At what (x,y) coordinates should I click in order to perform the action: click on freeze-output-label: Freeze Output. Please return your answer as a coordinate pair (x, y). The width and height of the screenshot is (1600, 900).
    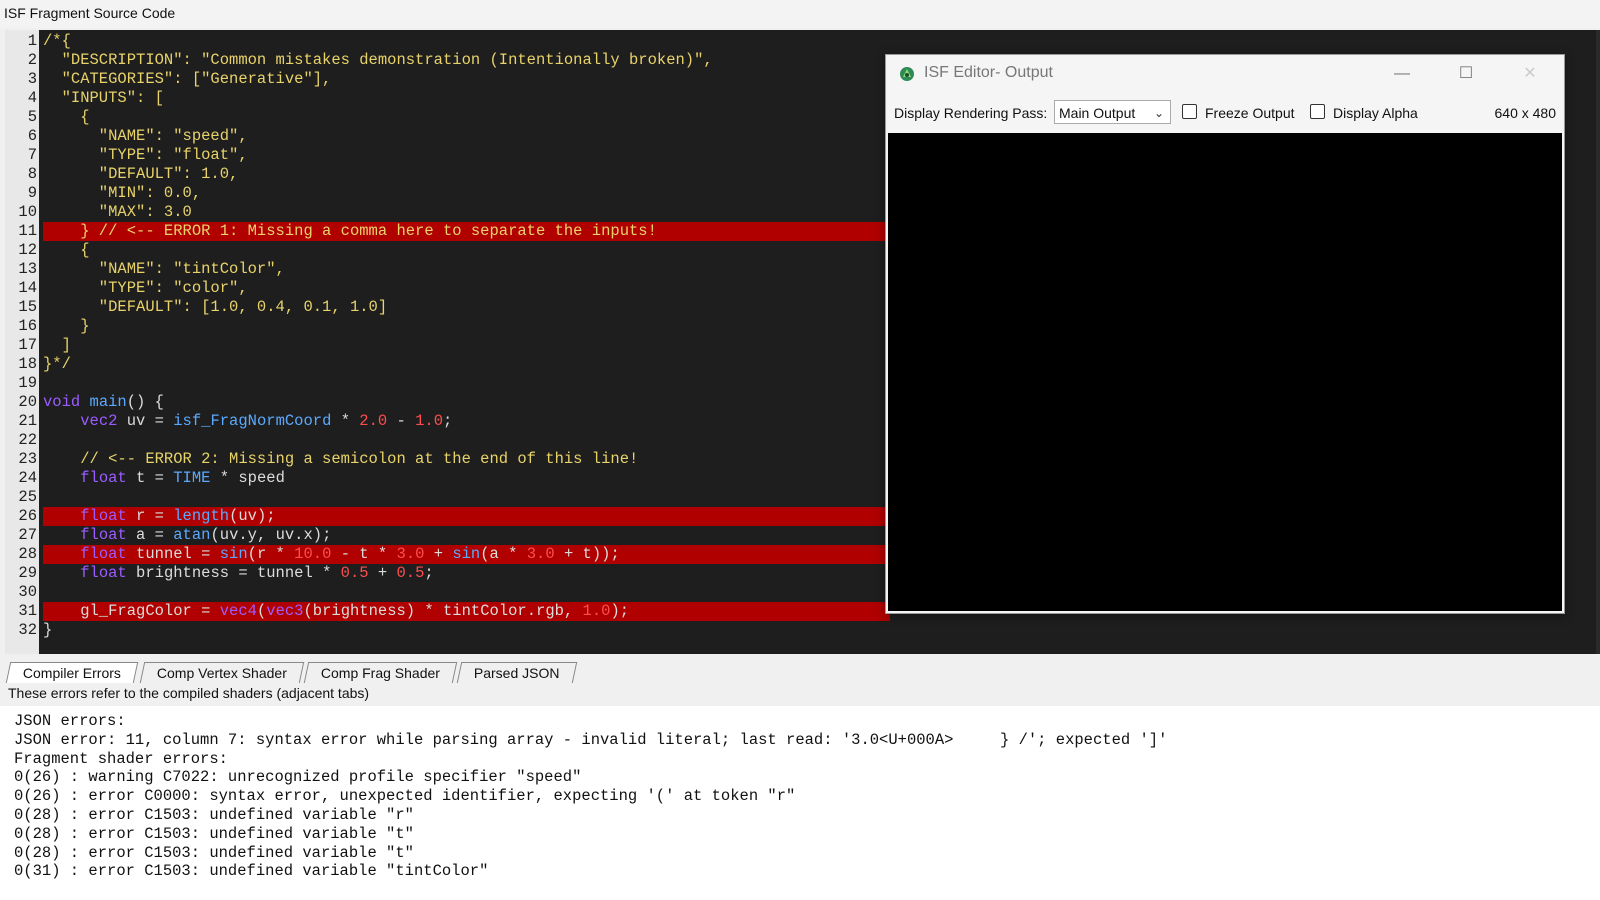
    Looking at the image, I should click on (1250, 113).